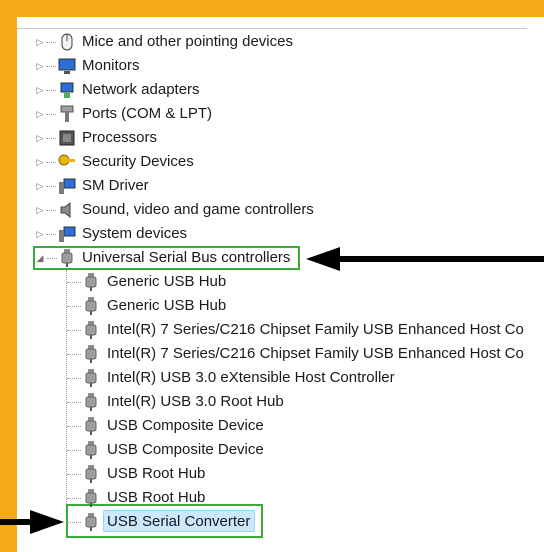 The height and width of the screenshot is (552, 544). I want to click on tree-category-system-devices: ▷ System devices, so click(272, 234).